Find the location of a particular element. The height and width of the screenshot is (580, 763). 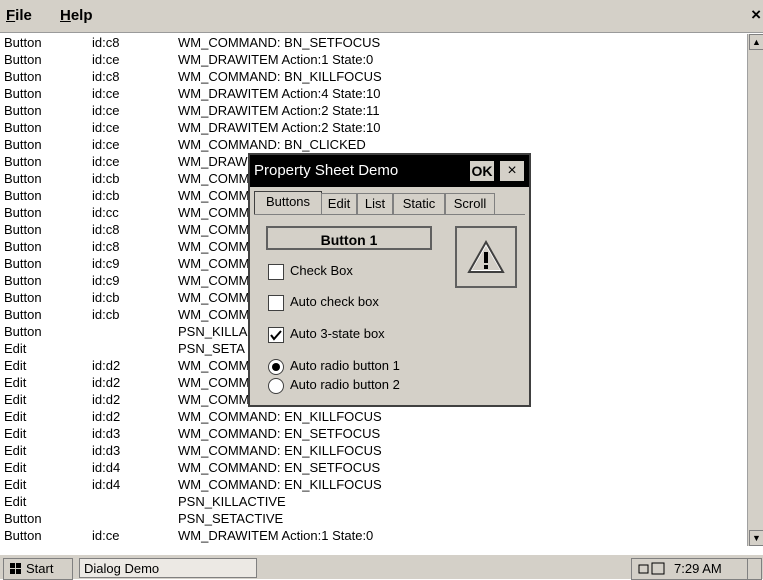

desktop-icon is located at coordinates (754, 569).